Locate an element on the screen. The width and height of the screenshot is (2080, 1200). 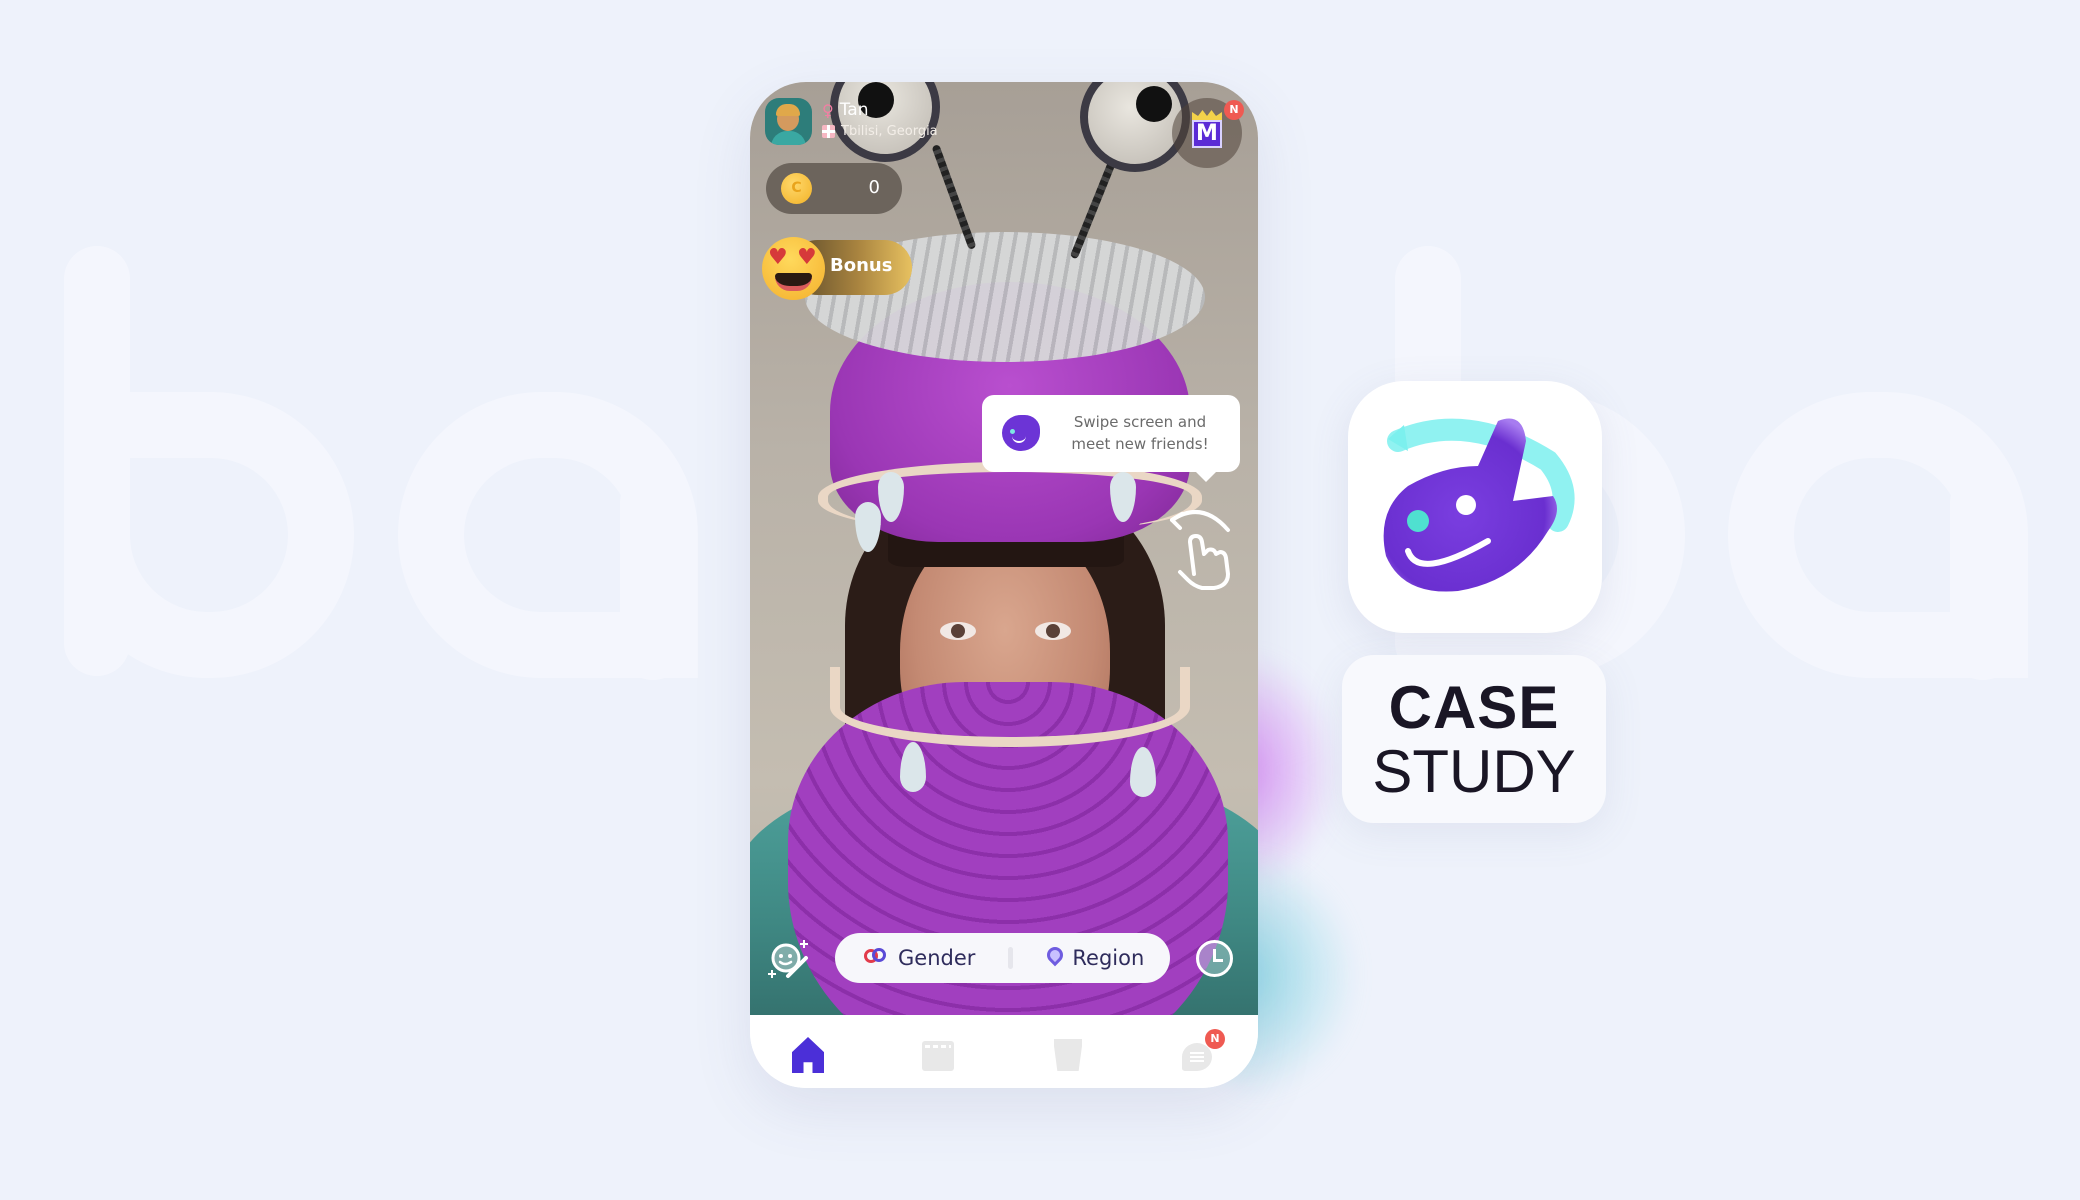
case-study-card: CASE STUDY is located at coordinates (1474, 739).